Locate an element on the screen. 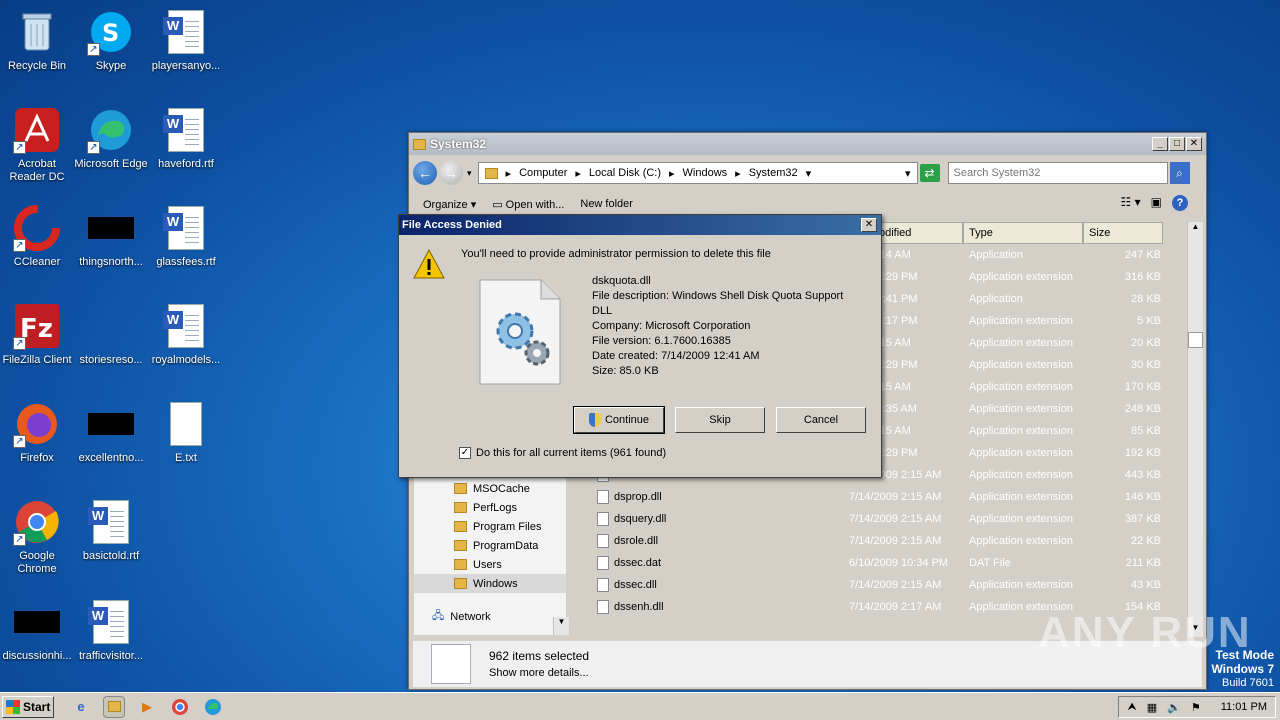 The width and height of the screenshot is (1280, 720). desktop-icon-haveford: W haveford.rtf is located at coordinates (186, 138).